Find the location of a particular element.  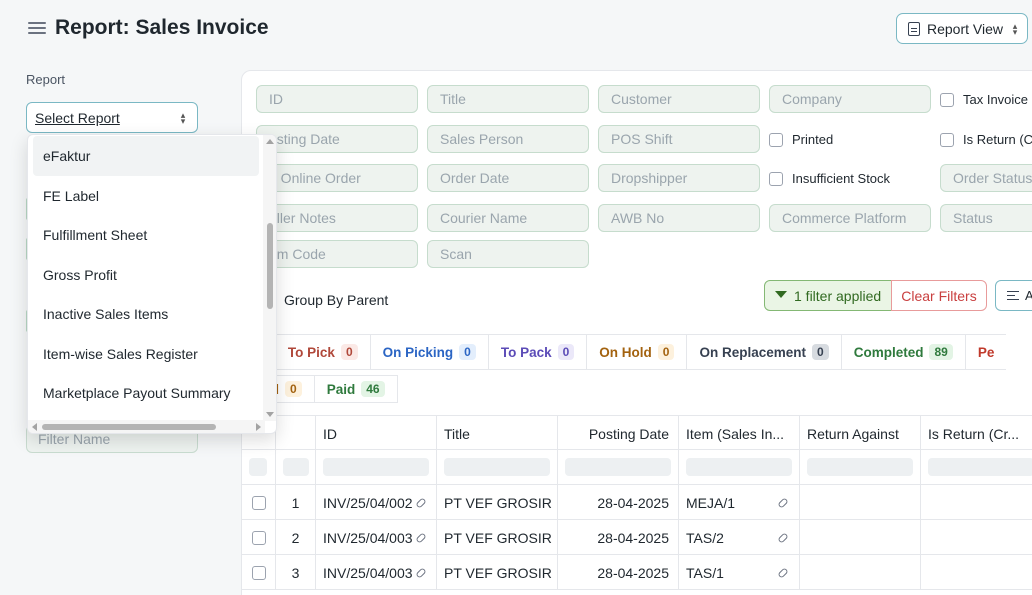

tab-pending: Pe is located at coordinates (985, 352).